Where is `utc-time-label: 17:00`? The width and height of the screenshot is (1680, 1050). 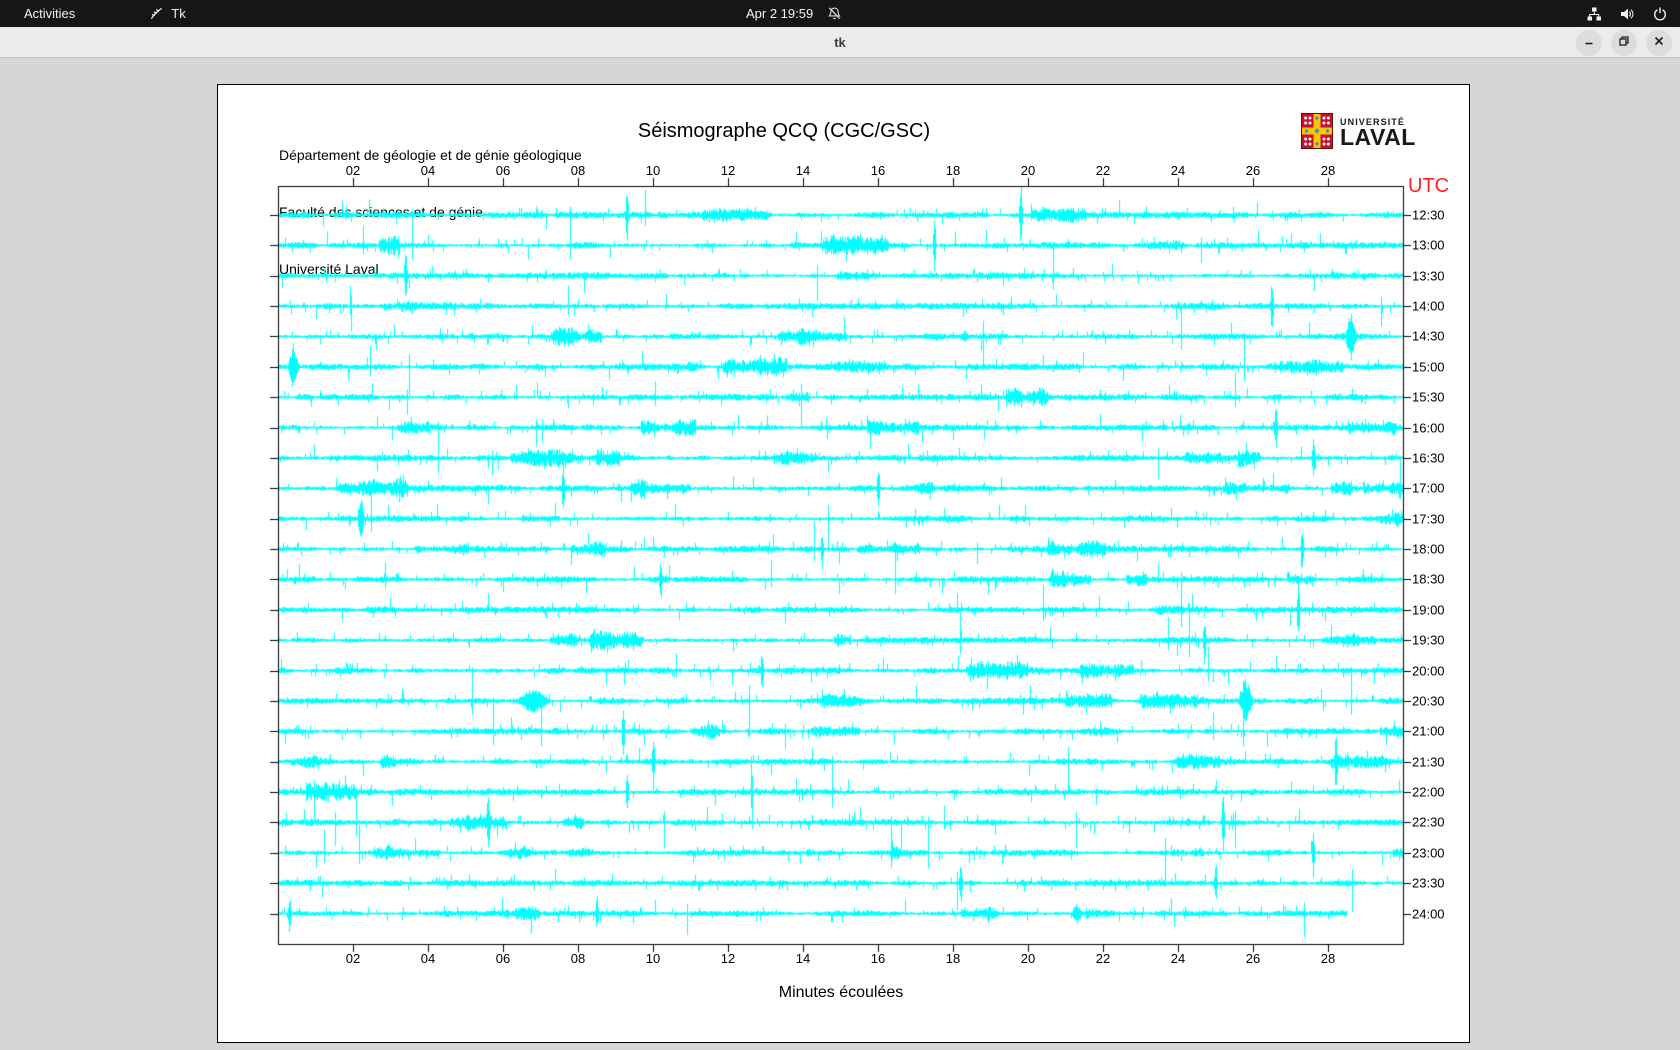 utc-time-label: 17:00 is located at coordinates (1428, 488).